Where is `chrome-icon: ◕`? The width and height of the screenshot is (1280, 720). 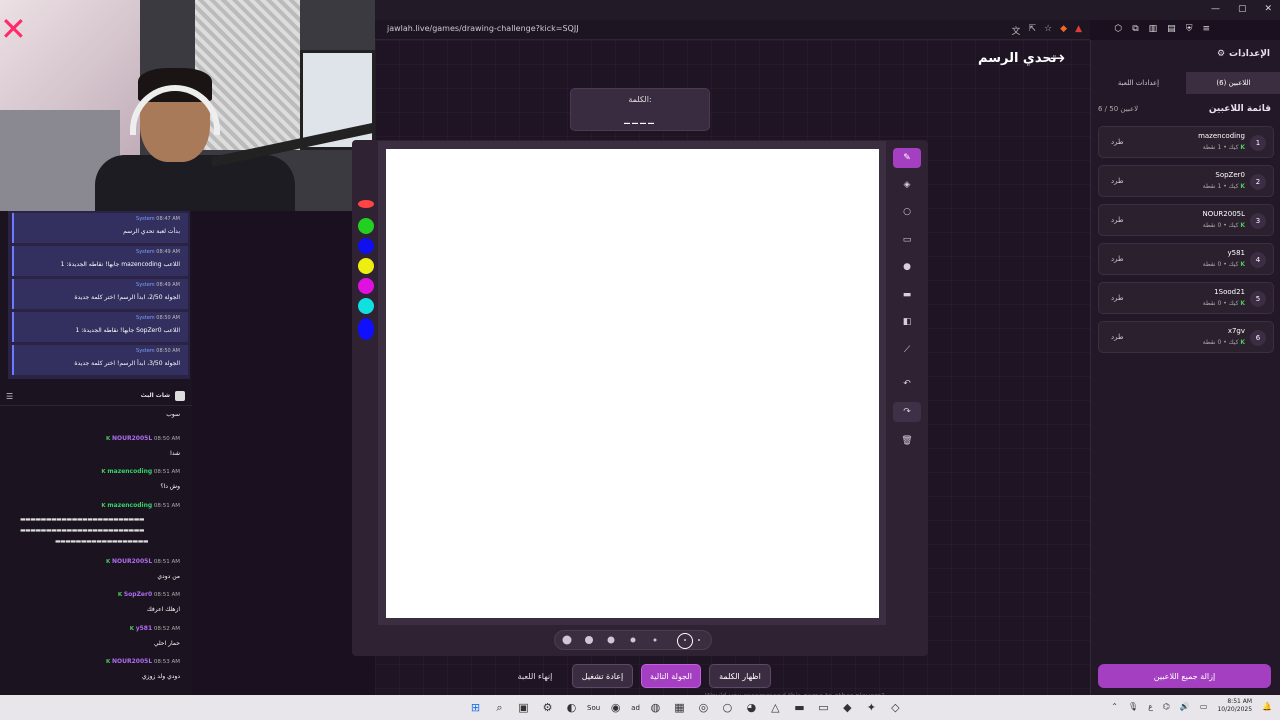
chrome-icon: ◕ is located at coordinates (751, 707).